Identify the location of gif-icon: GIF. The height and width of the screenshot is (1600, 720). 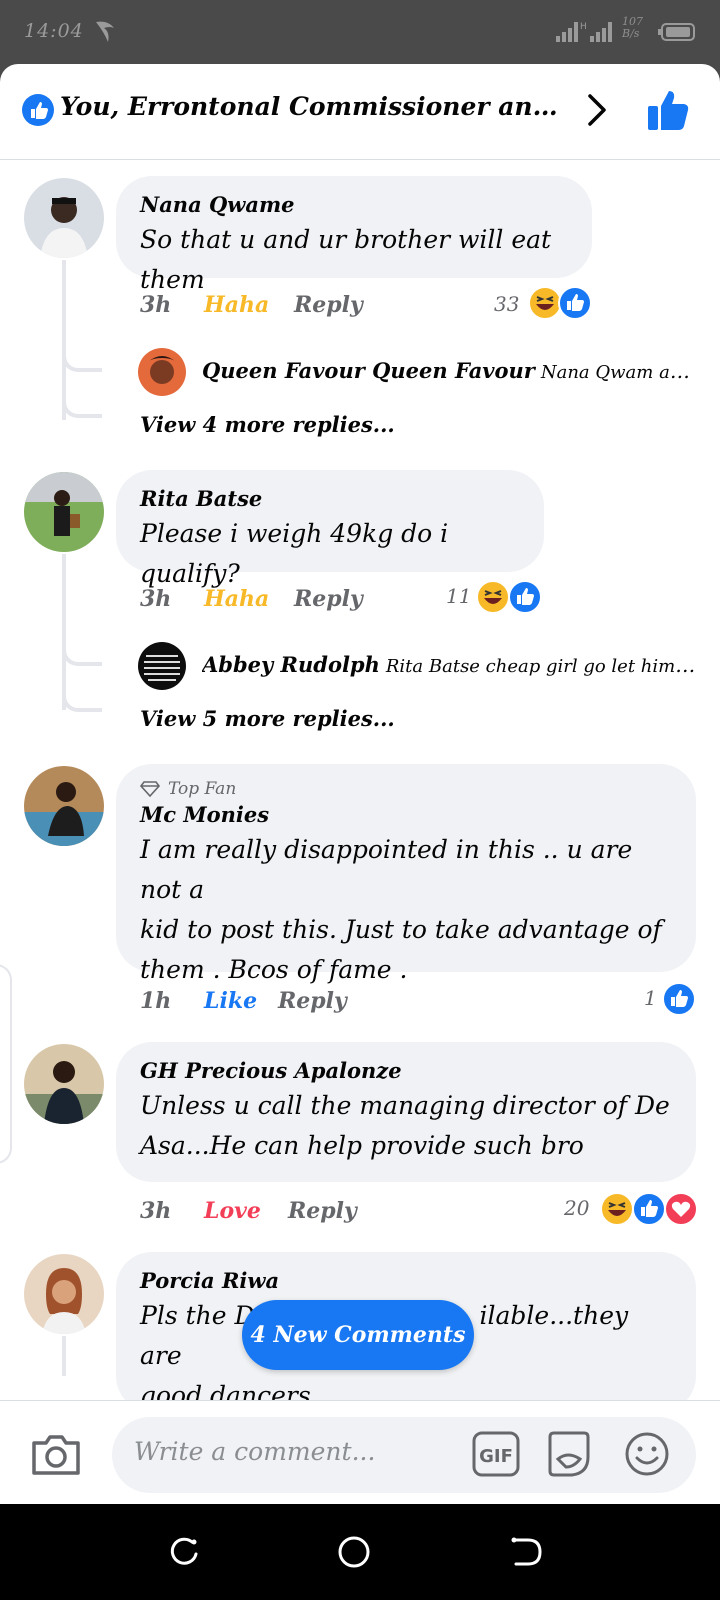
(496, 1454).